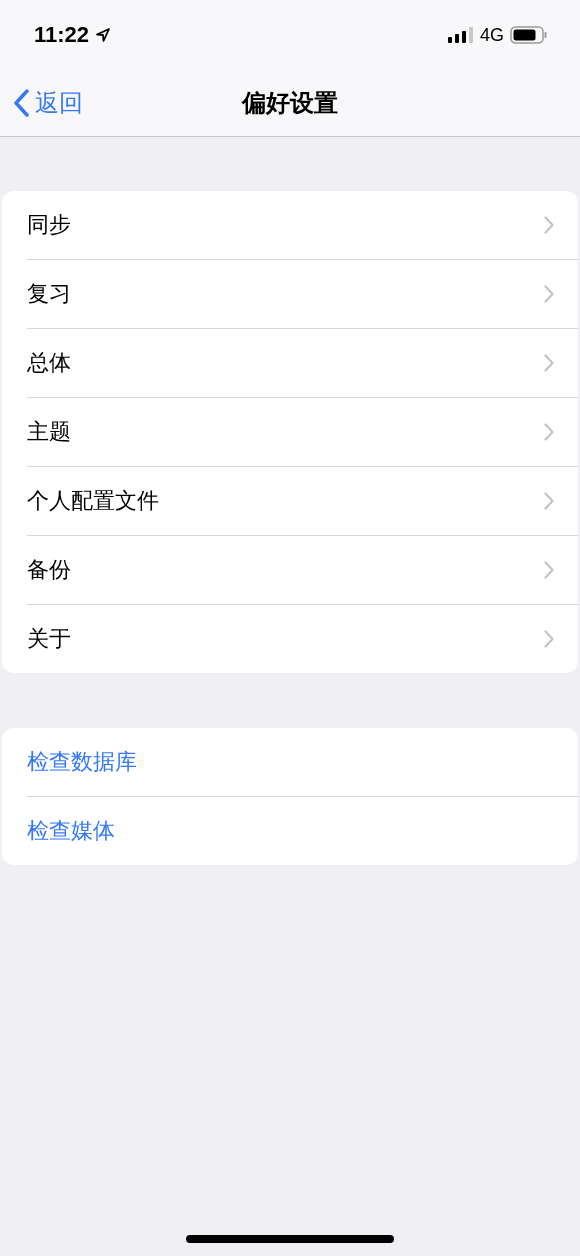 The height and width of the screenshot is (1256, 580). Describe the element at coordinates (529, 35) in the screenshot. I see `battery-icon` at that location.